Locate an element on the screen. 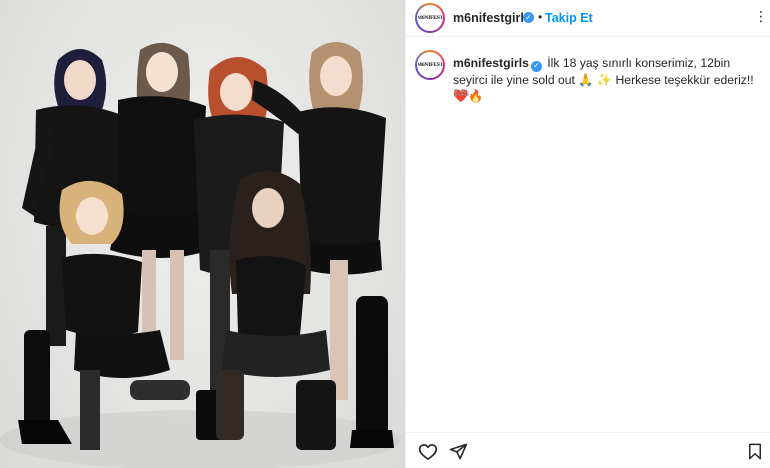 This screenshot has width=770, height=468. caption-username: m6nifestgirls is located at coordinates (491, 63).